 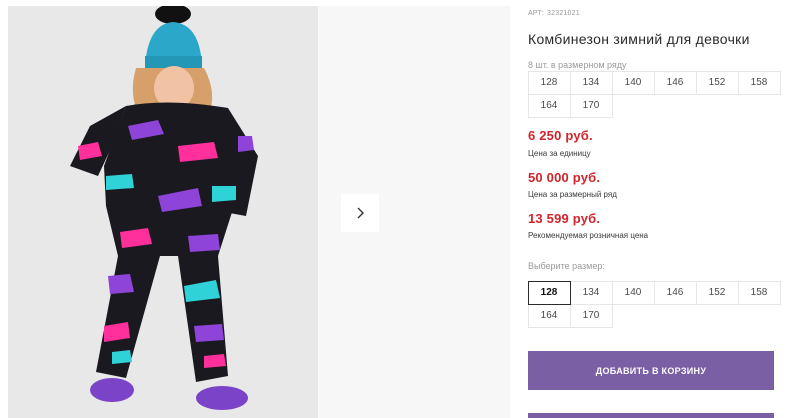 I want to click on size-row-cell: 158, so click(x=759, y=82).